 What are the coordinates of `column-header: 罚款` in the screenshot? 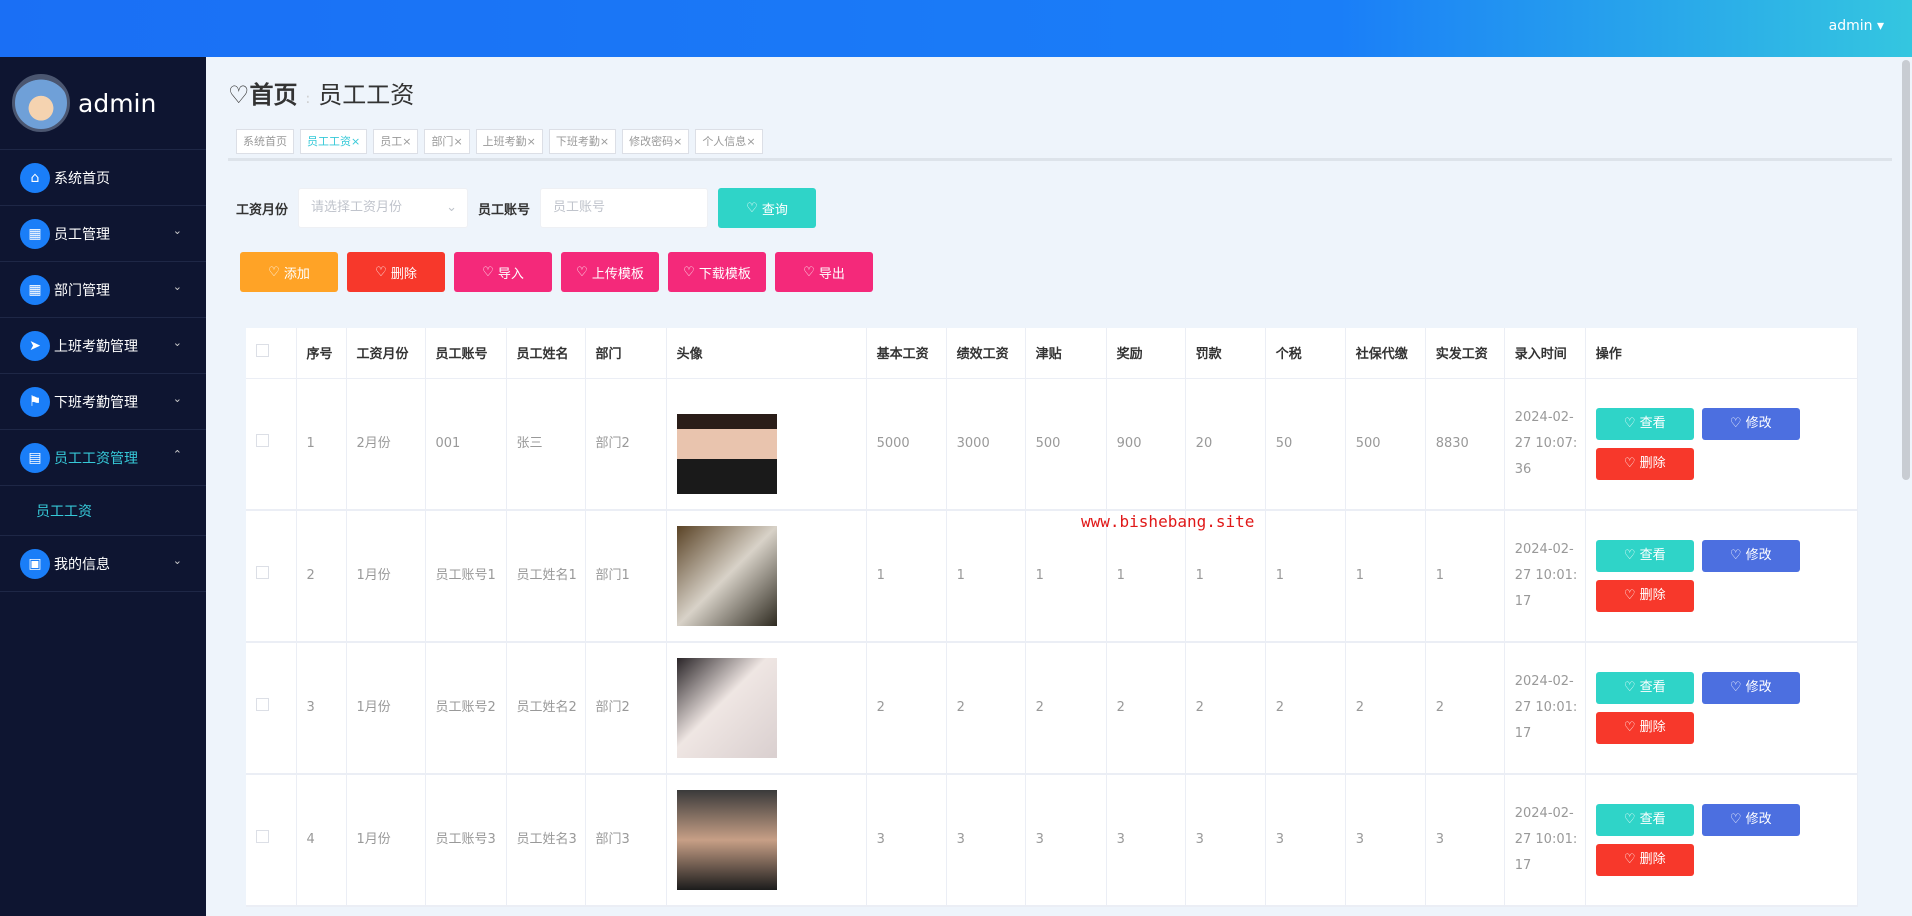 It's located at (1225, 353).